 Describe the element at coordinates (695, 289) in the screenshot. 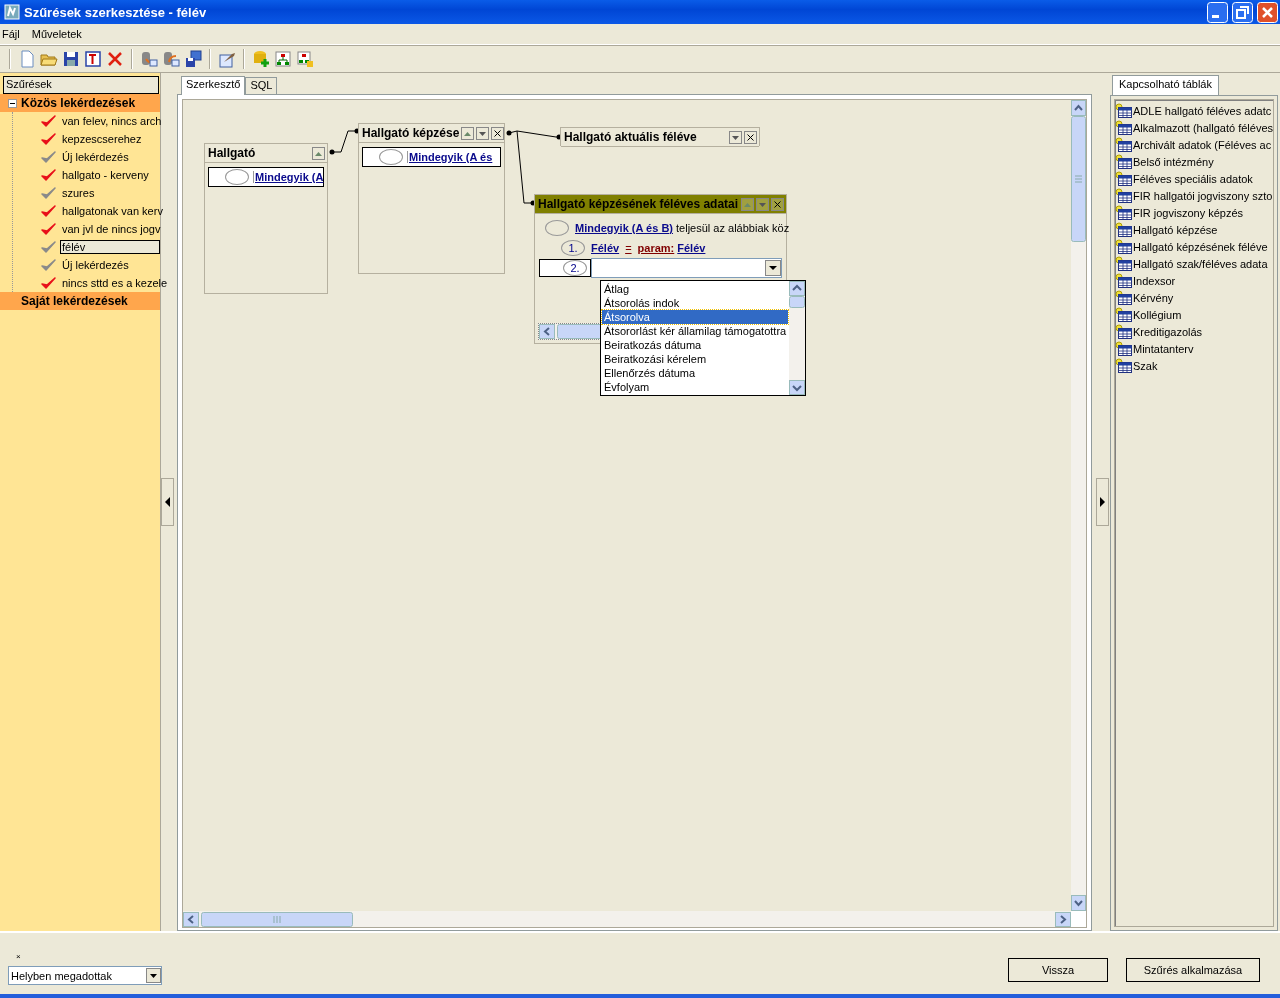

I see `dropdown-option: Átlag` at that location.